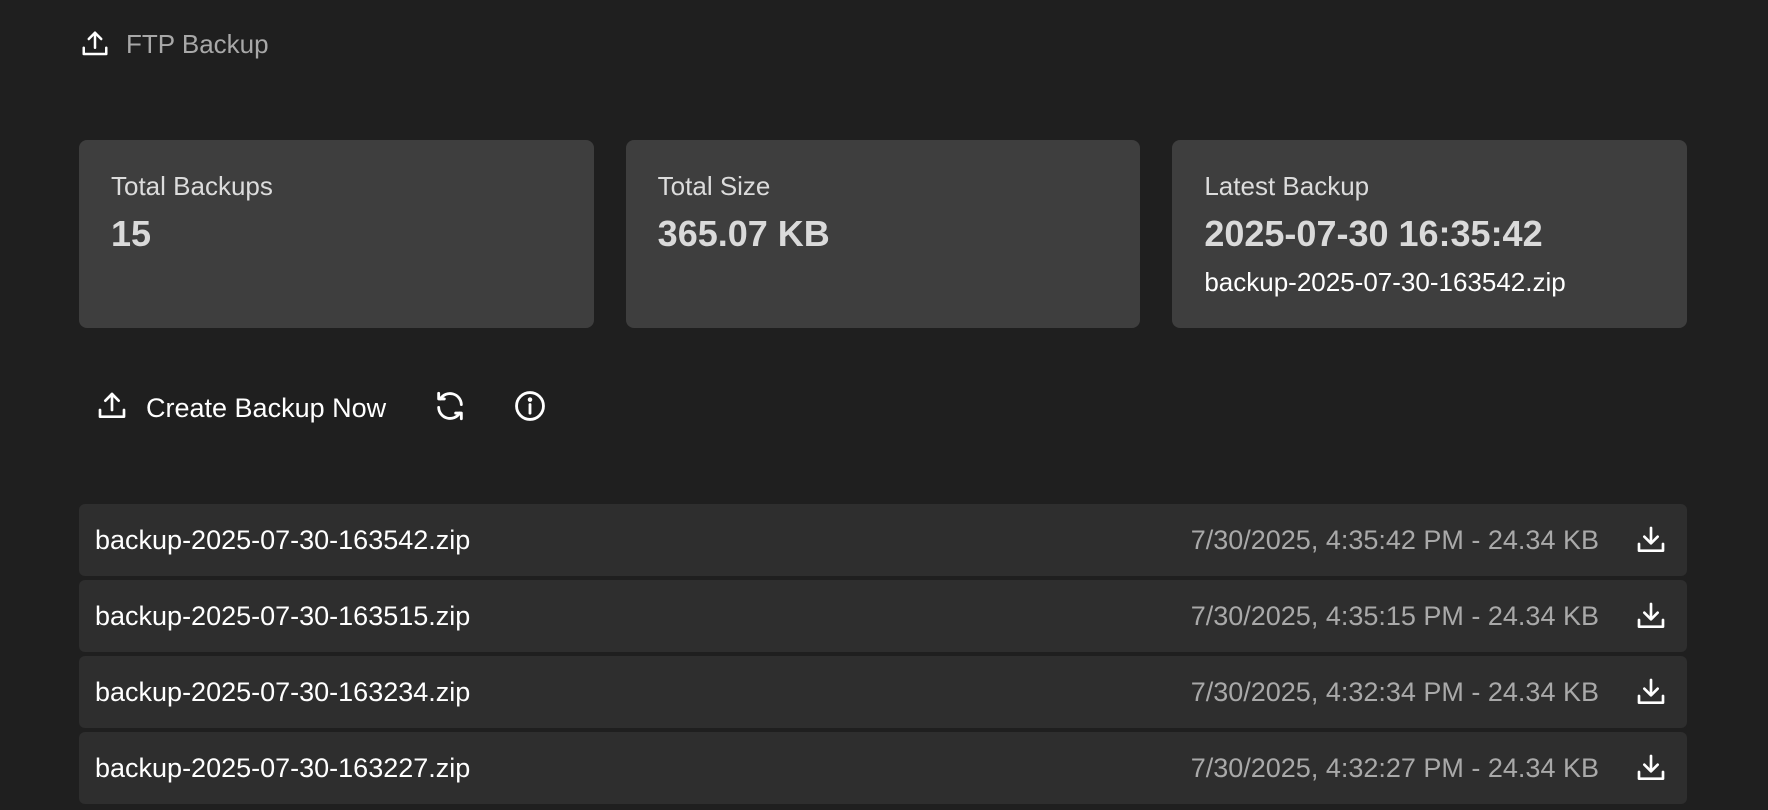 Image resolution: width=1768 pixels, height=810 pixels. I want to click on refresh-button, so click(450, 408).